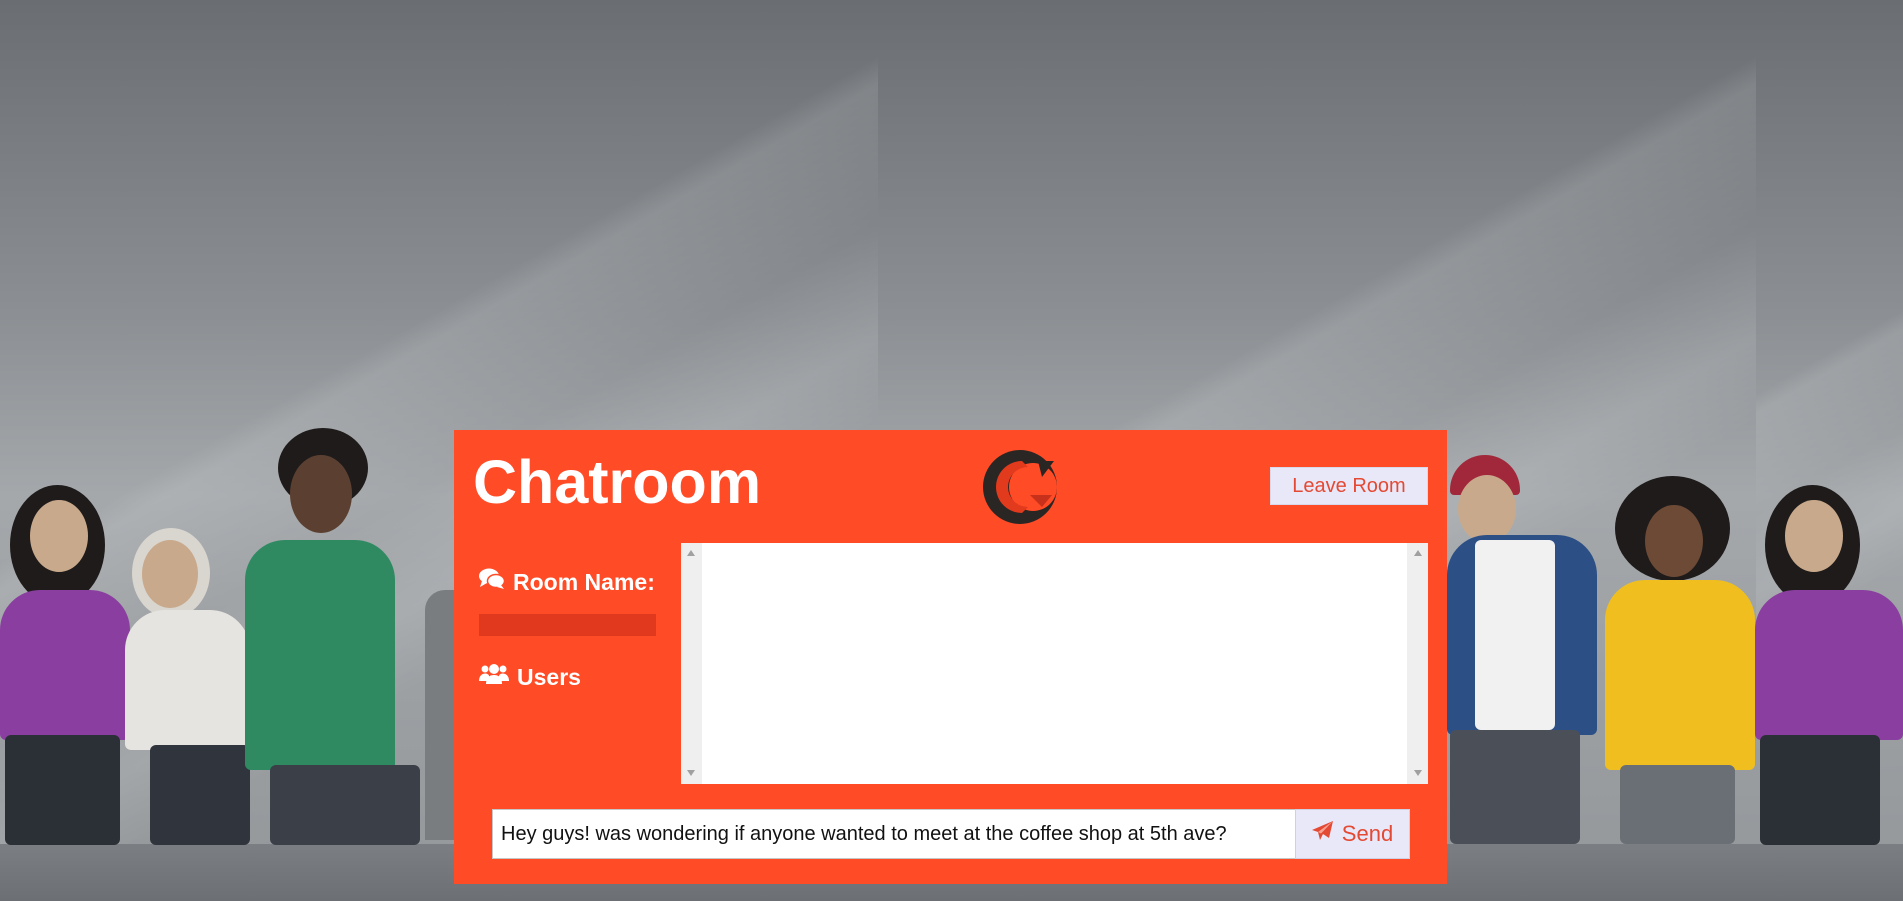 The height and width of the screenshot is (901, 1903). Describe the element at coordinates (567, 625) in the screenshot. I see `room-name-value` at that location.